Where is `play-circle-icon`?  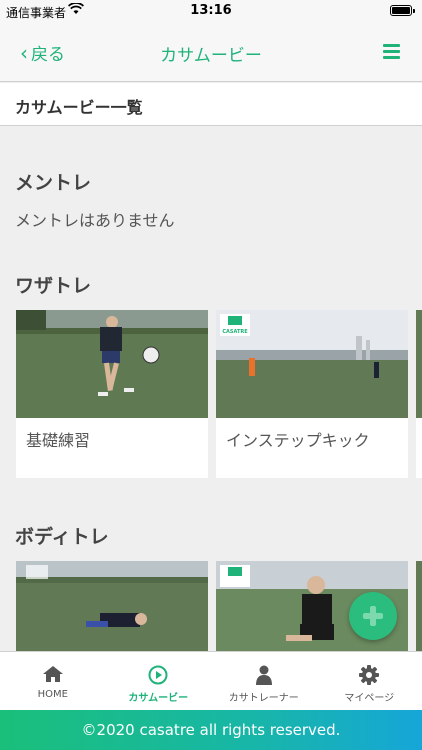 play-circle-icon is located at coordinates (158, 675).